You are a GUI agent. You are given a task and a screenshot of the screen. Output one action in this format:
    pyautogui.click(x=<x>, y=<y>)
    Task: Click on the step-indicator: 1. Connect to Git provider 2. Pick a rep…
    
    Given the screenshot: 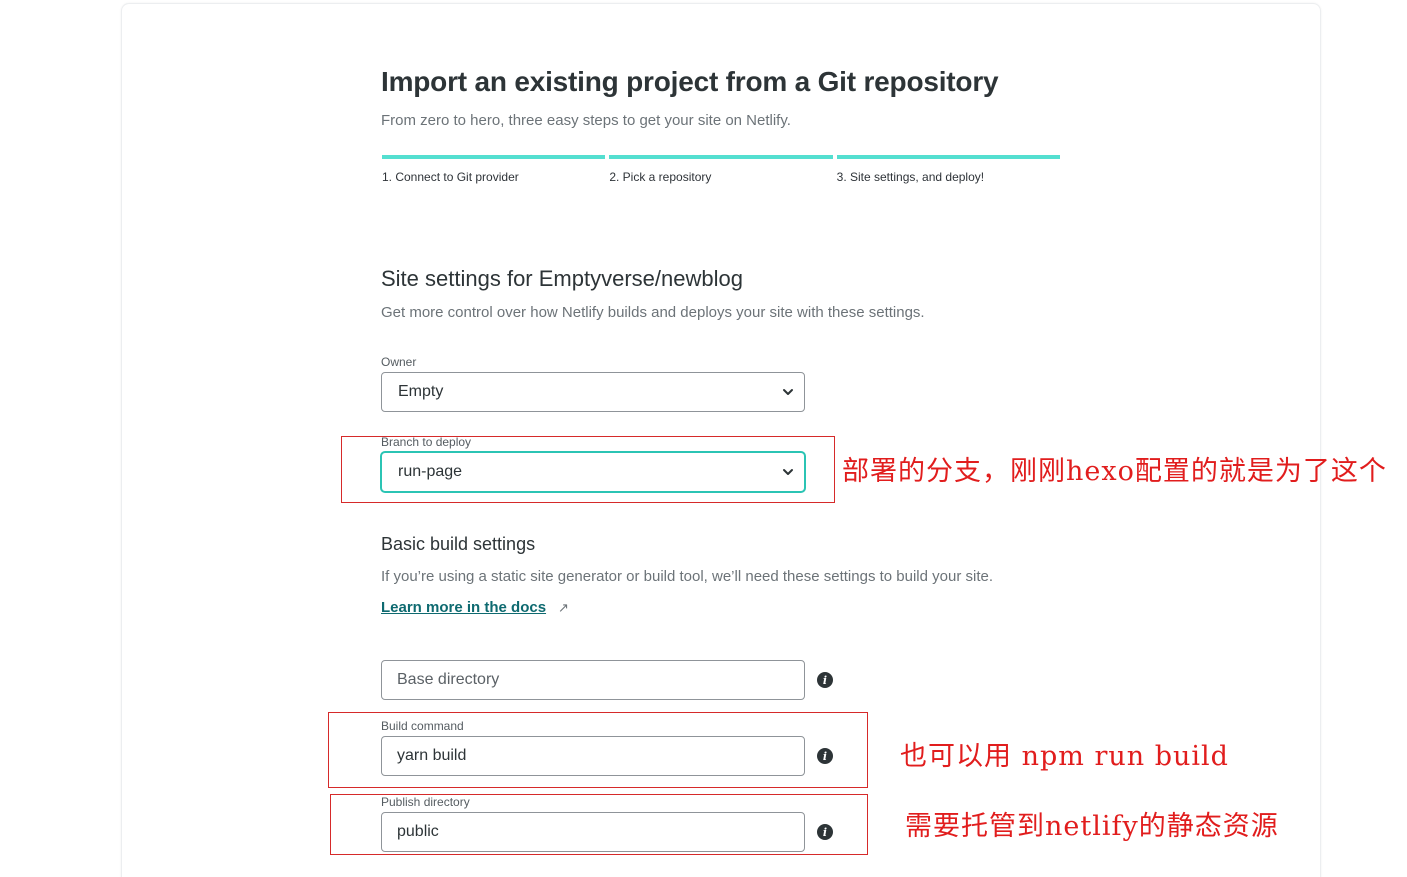 What is the action you would take?
    pyautogui.click(x=721, y=175)
    